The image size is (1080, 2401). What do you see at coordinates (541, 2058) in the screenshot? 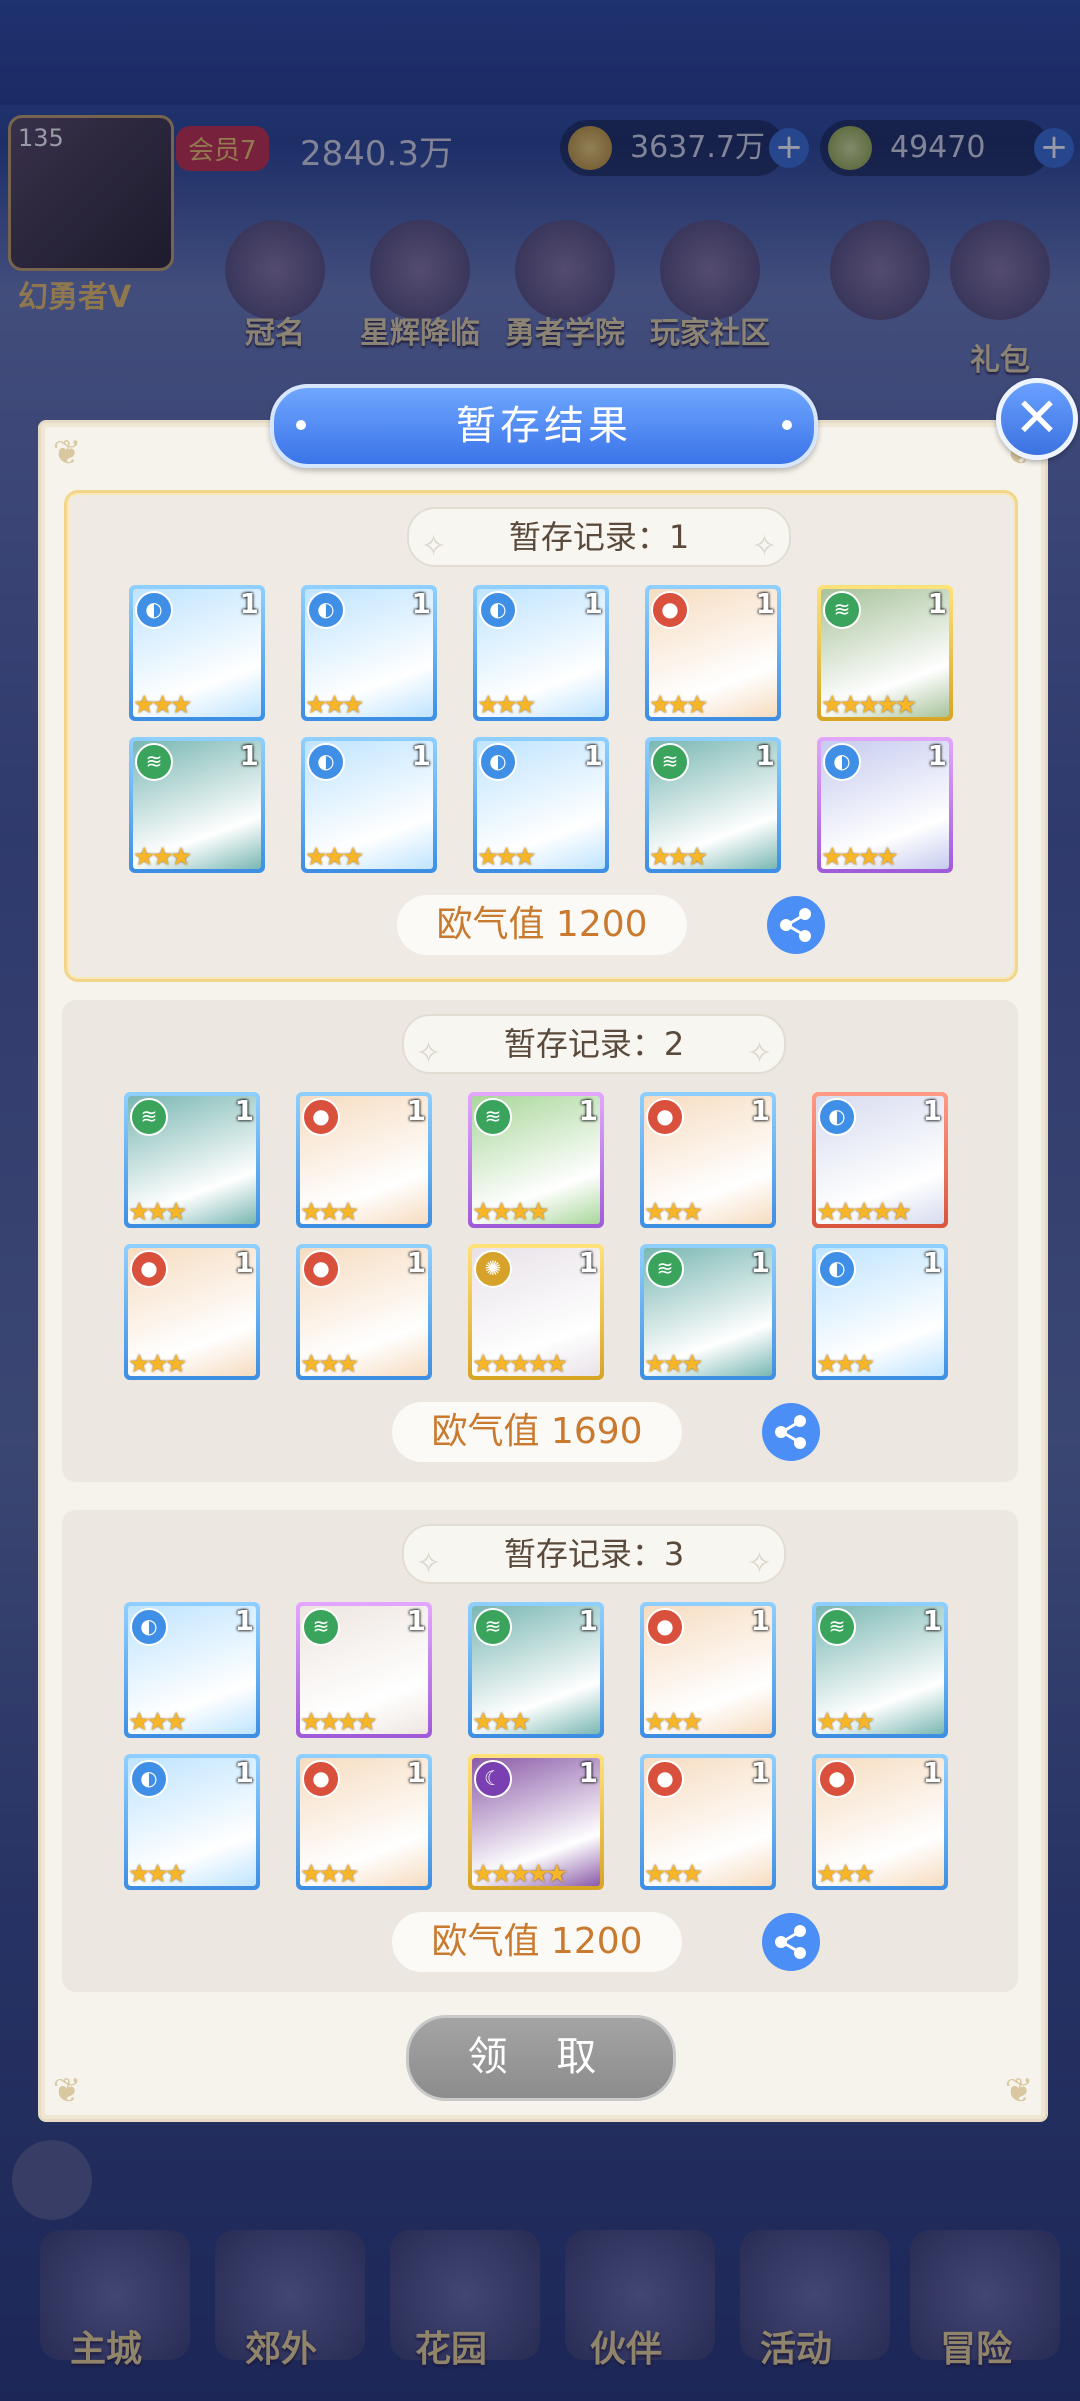
I see `claim-button: 领 取` at bounding box center [541, 2058].